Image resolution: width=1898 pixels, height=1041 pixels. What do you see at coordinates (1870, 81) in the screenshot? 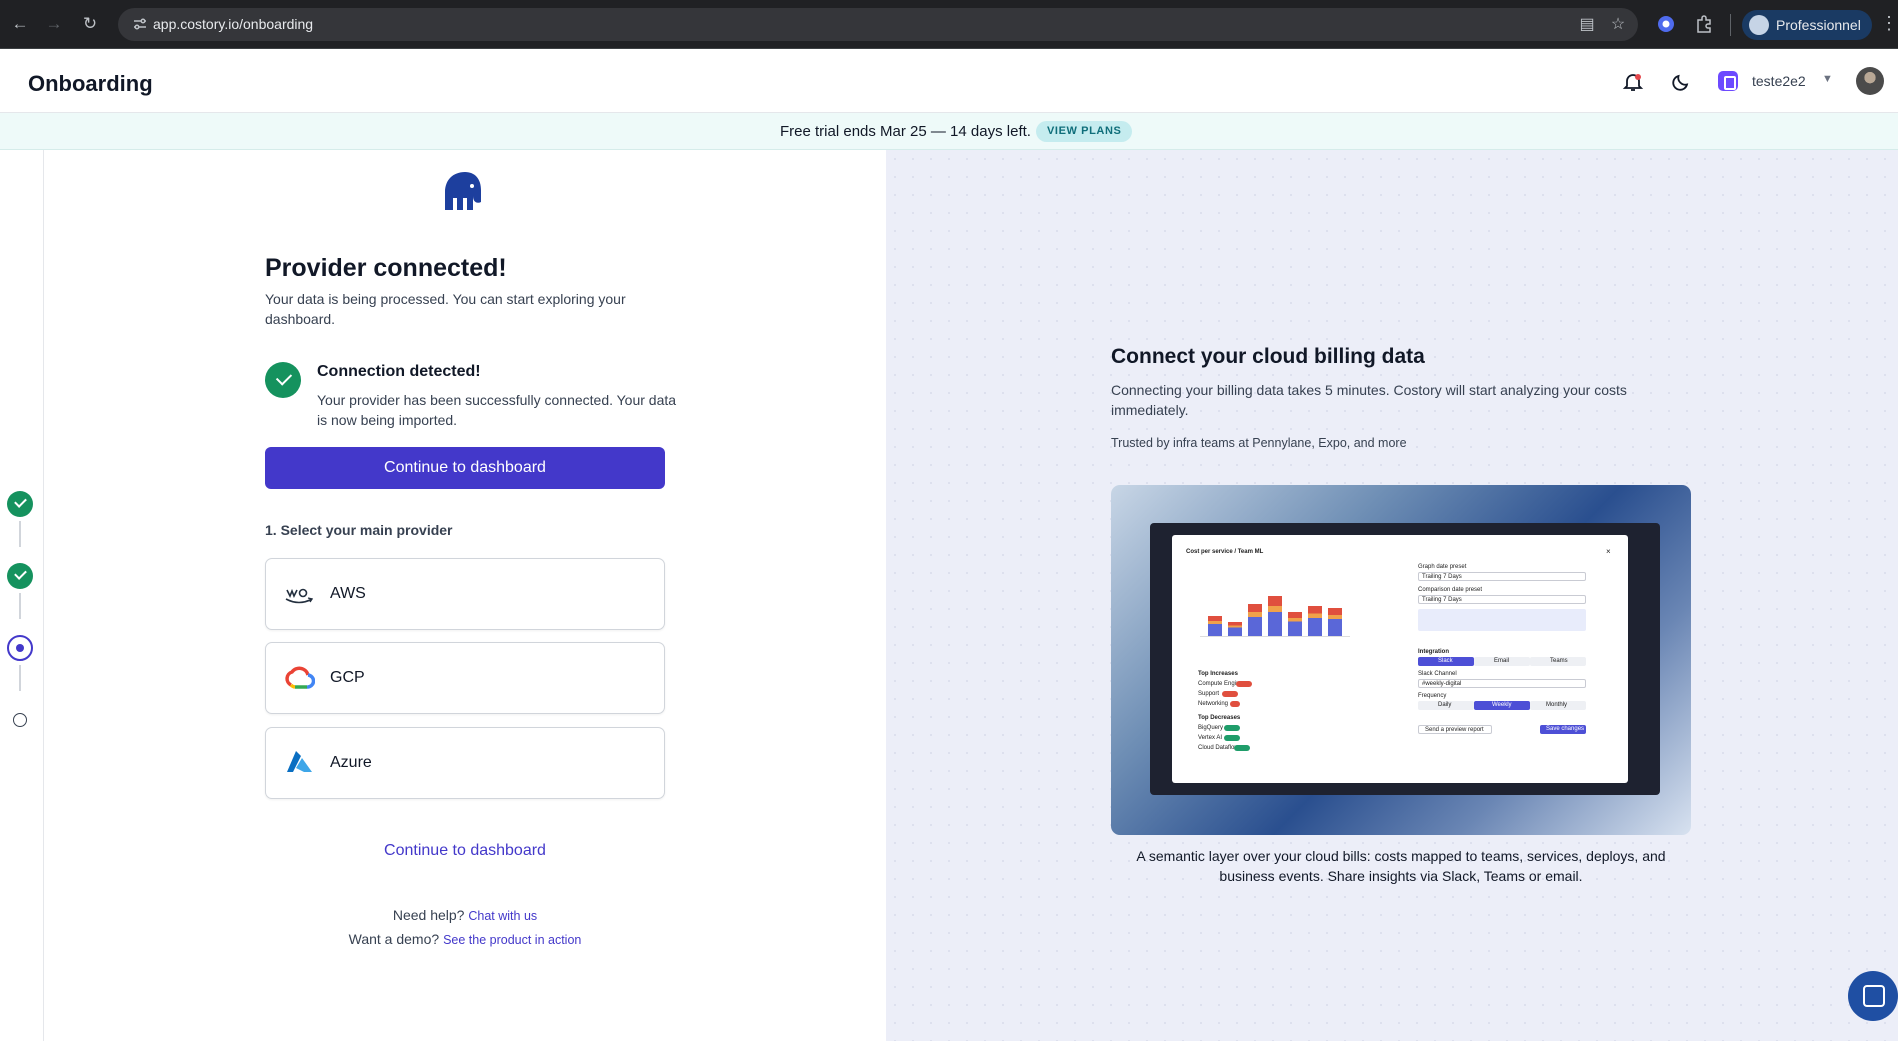
I see `user-avatar` at bounding box center [1870, 81].